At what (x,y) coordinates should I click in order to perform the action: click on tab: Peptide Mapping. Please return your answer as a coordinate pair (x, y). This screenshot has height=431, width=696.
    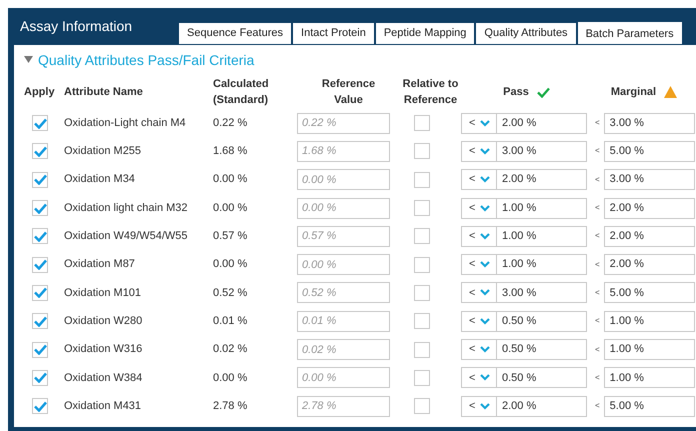
    Looking at the image, I should click on (425, 33).